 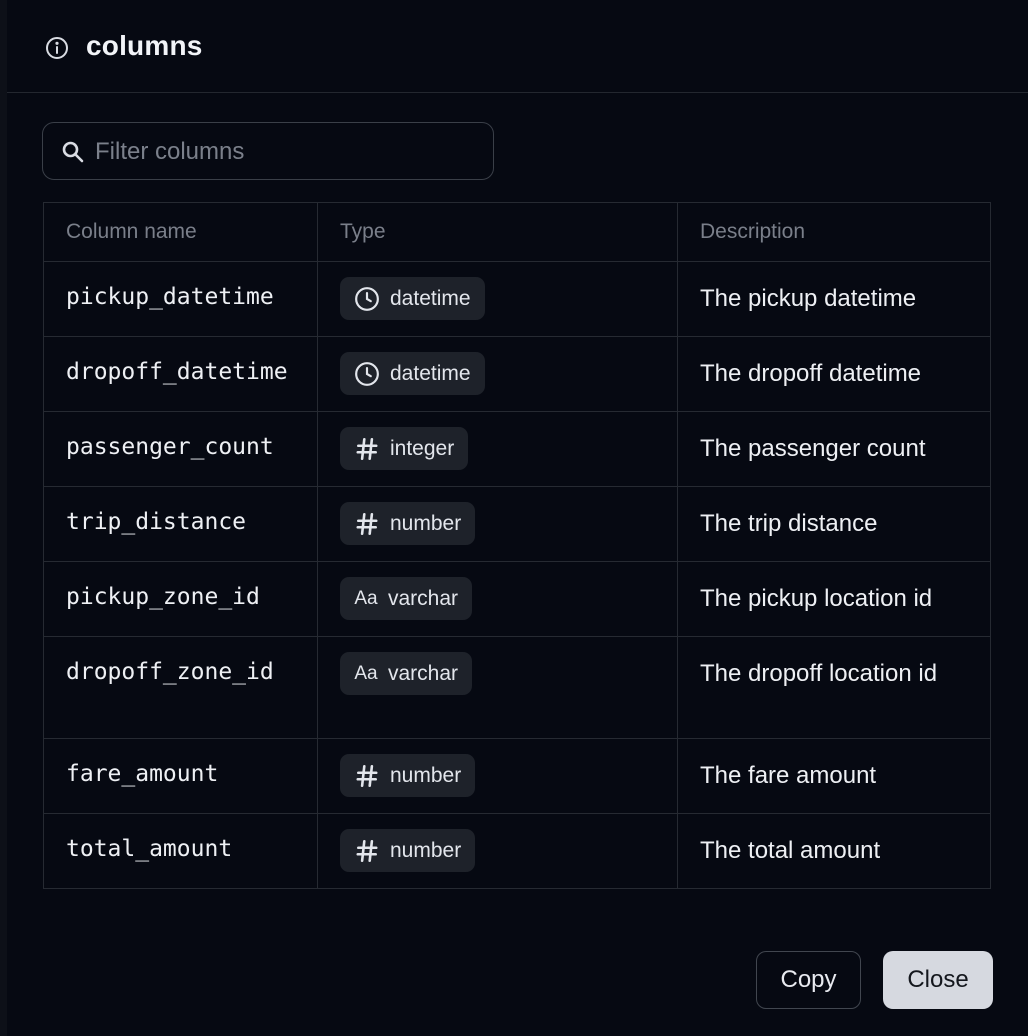 What do you see at coordinates (180, 299) in the screenshot?
I see `column-name-cell: pickup_datetime` at bounding box center [180, 299].